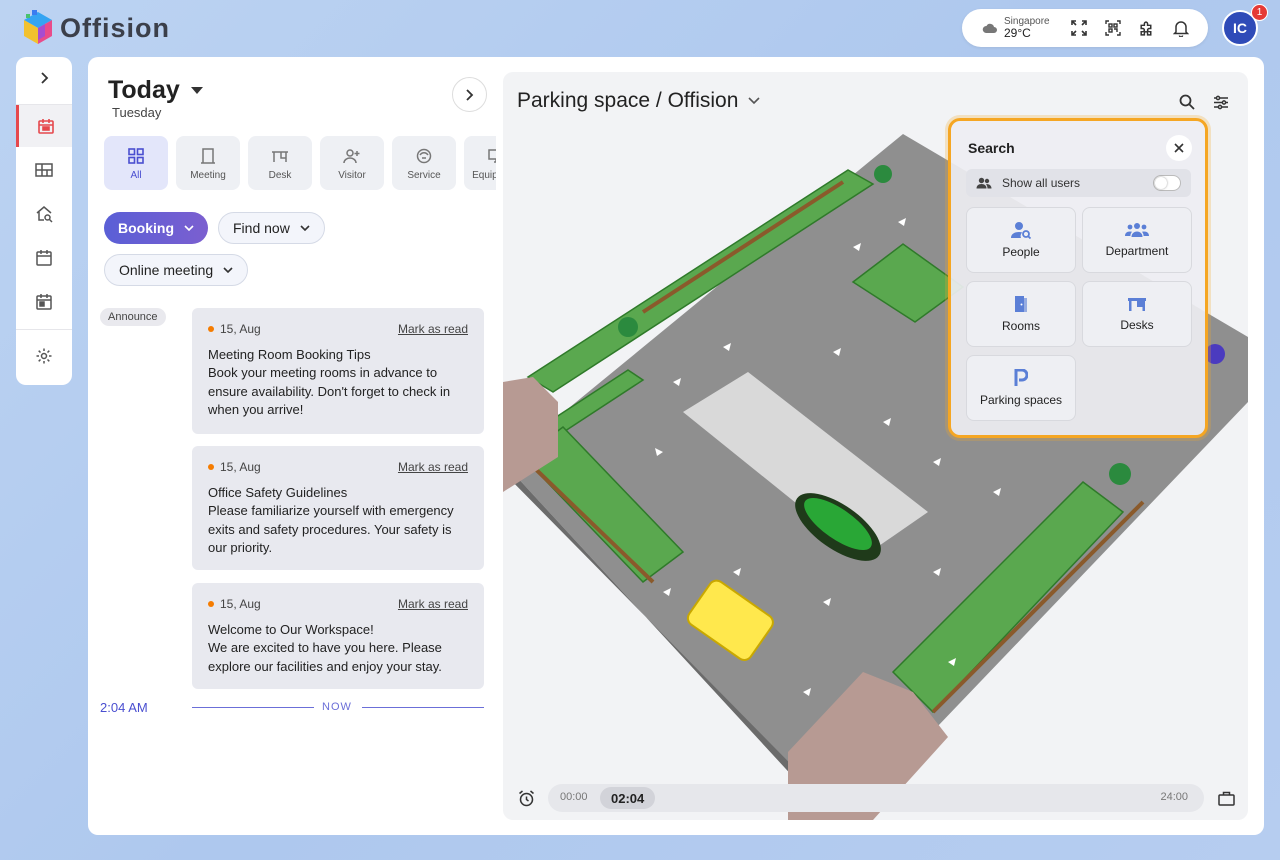 The height and width of the screenshot is (860, 1280). I want to click on tab-equipment: Equipment, so click(480, 163).